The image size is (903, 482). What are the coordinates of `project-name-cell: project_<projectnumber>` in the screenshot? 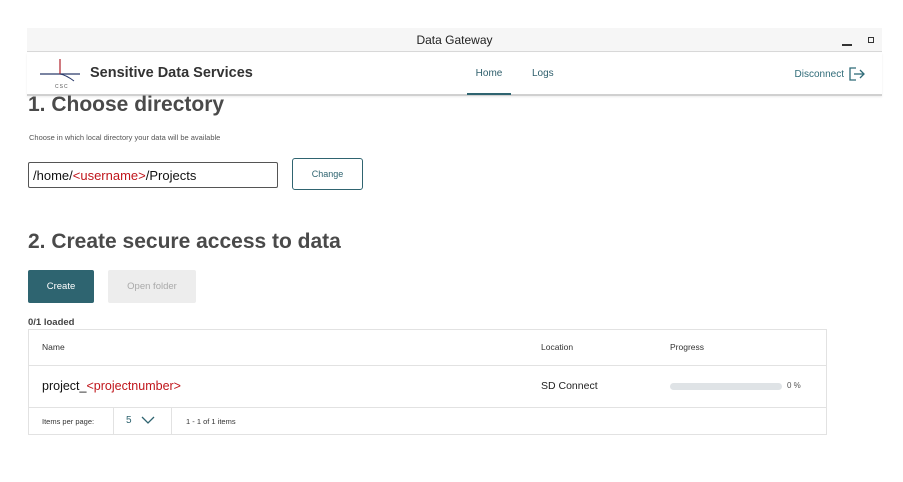 It's located at (111, 386).